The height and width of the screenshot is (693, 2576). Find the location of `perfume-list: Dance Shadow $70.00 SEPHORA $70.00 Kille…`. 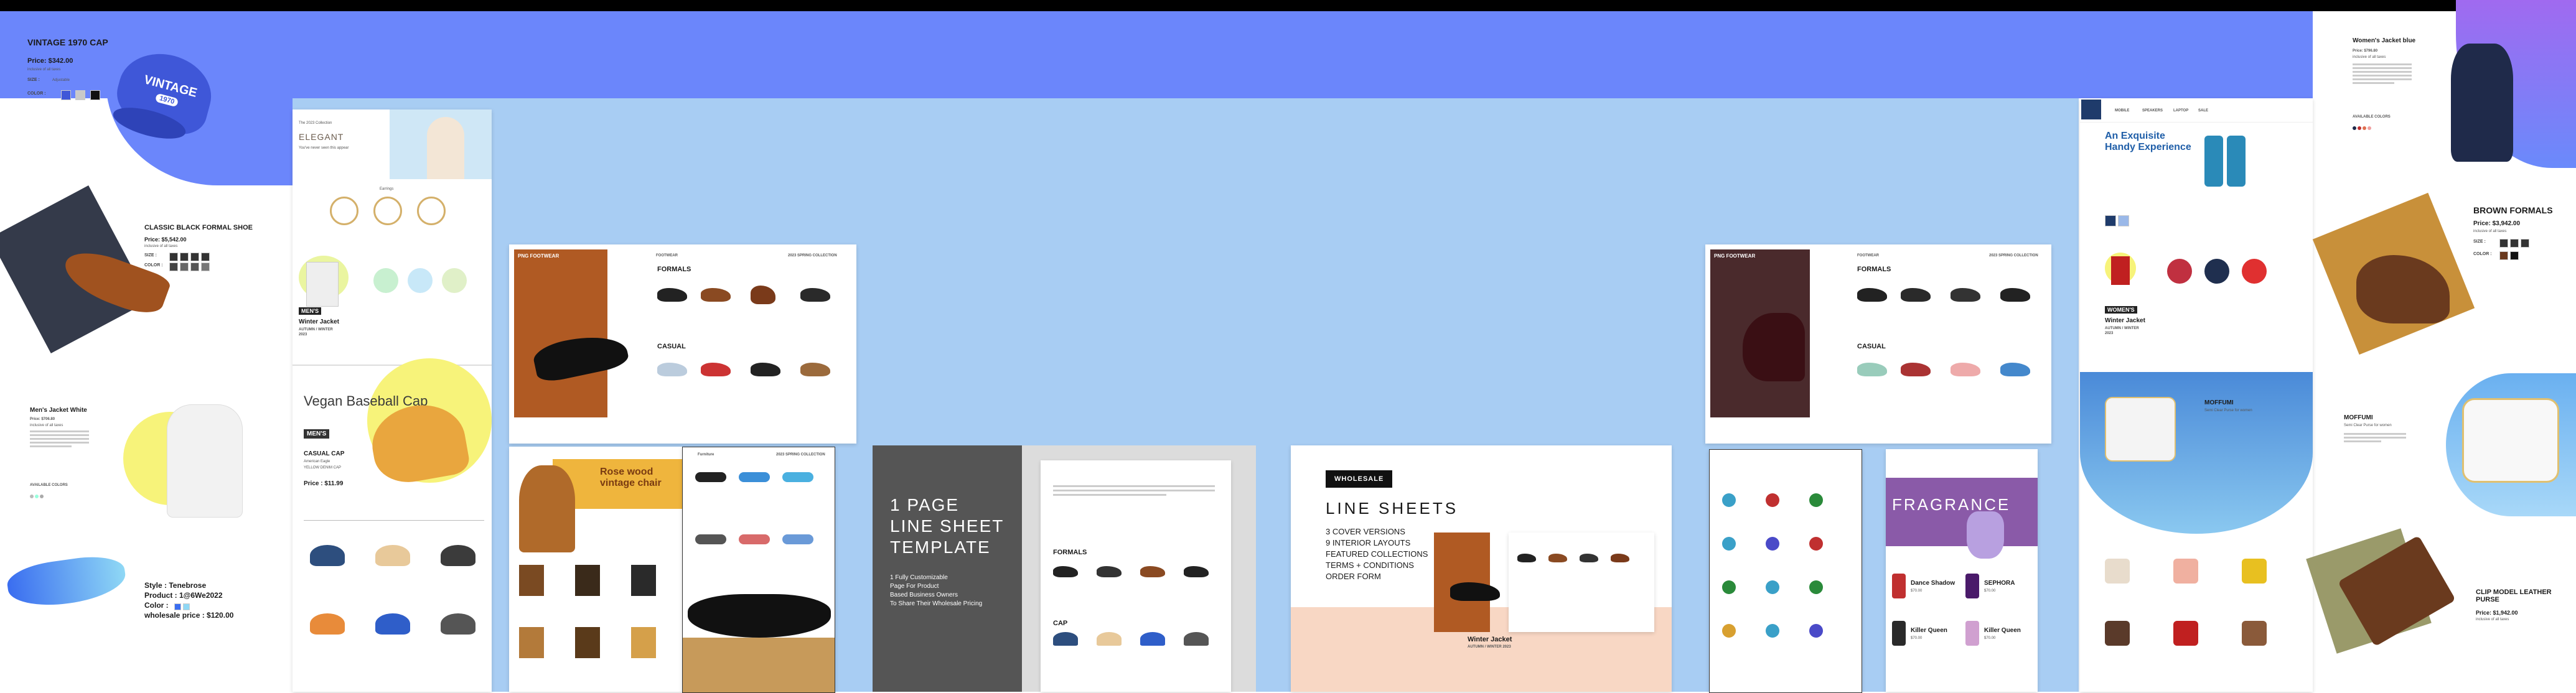

perfume-list: Dance Shadow $70.00 SEPHORA $70.00 Kille… is located at coordinates (1963, 630).